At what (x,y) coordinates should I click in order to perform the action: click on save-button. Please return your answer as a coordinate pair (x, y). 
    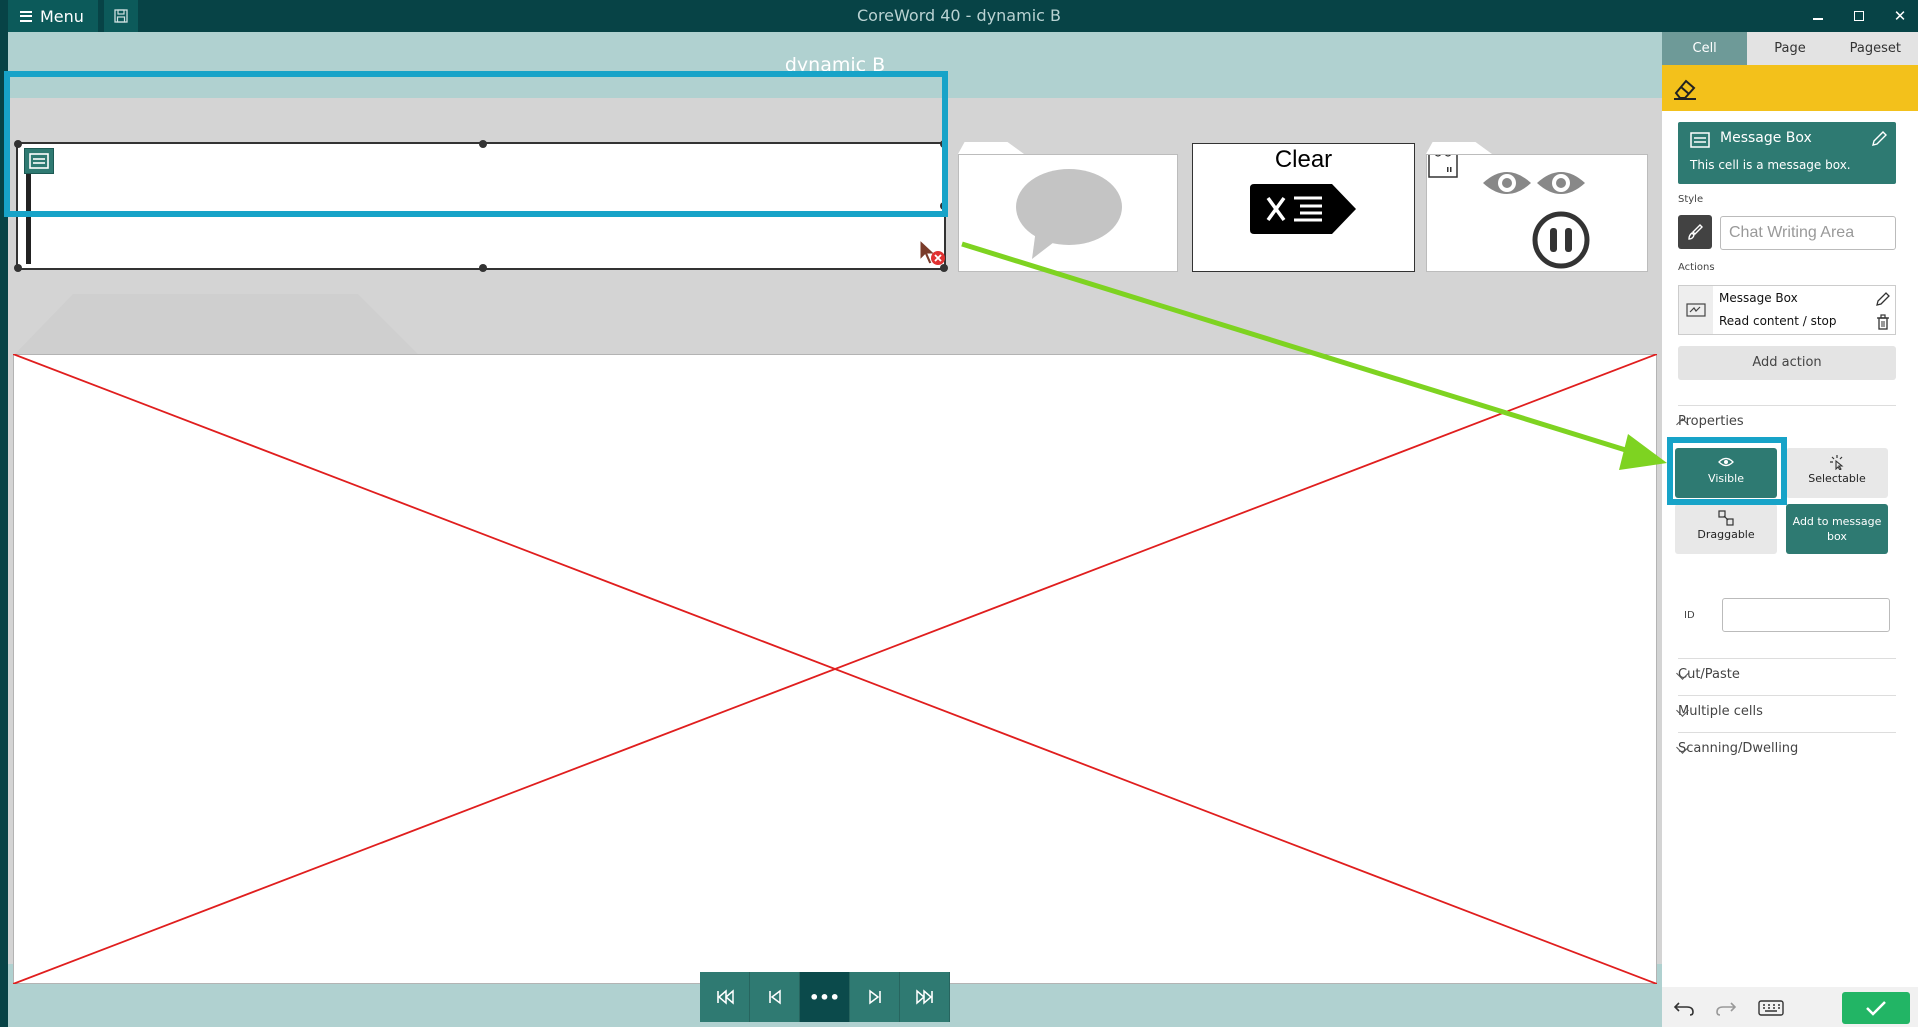
    Looking at the image, I should click on (121, 16).